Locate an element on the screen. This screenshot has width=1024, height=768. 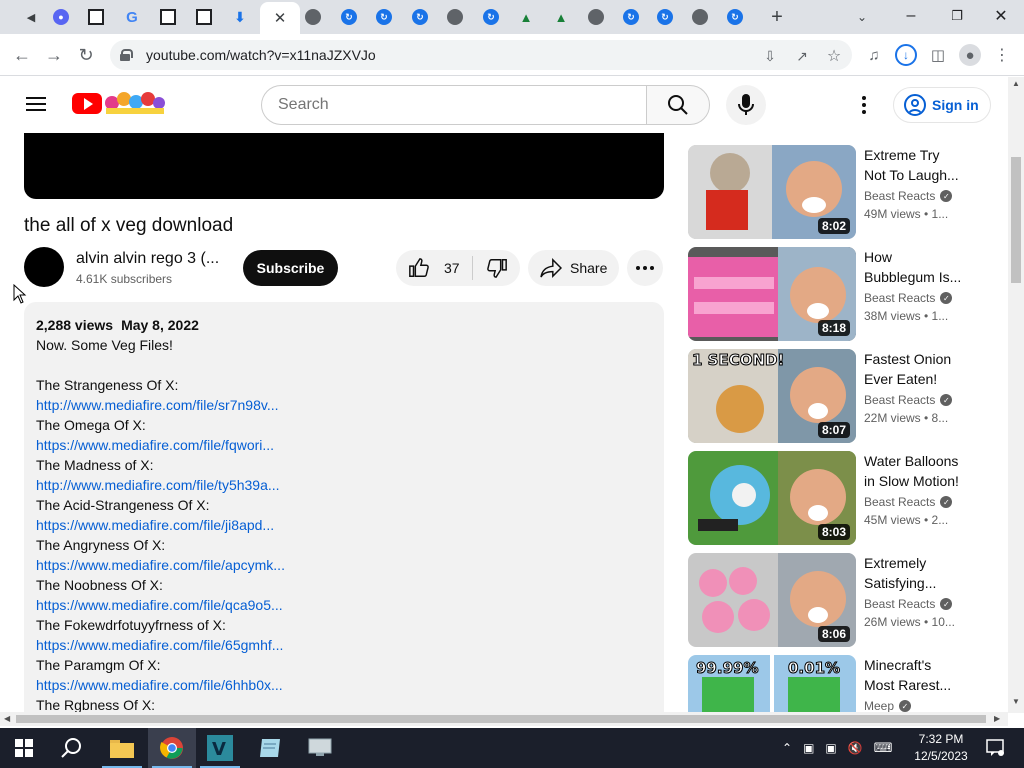
back-button: ← is located at coordinates (22, 55).